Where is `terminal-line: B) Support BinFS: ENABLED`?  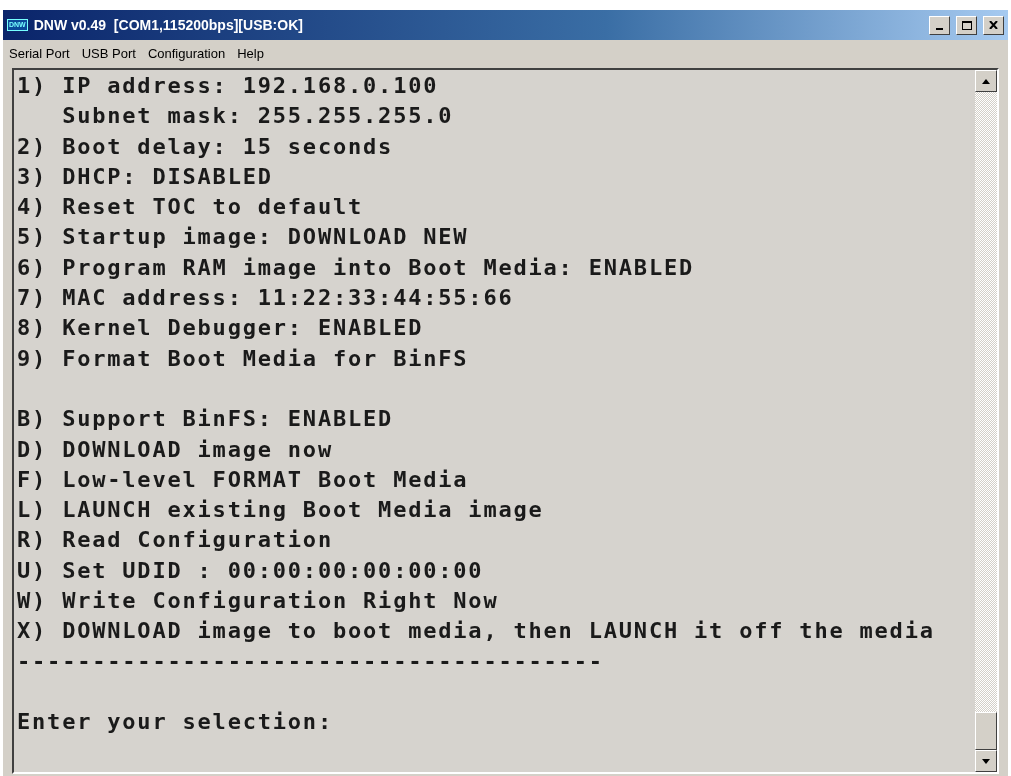 terminal-line: B) Support BinFS: ENABLED is located at coordinates (205, 419).